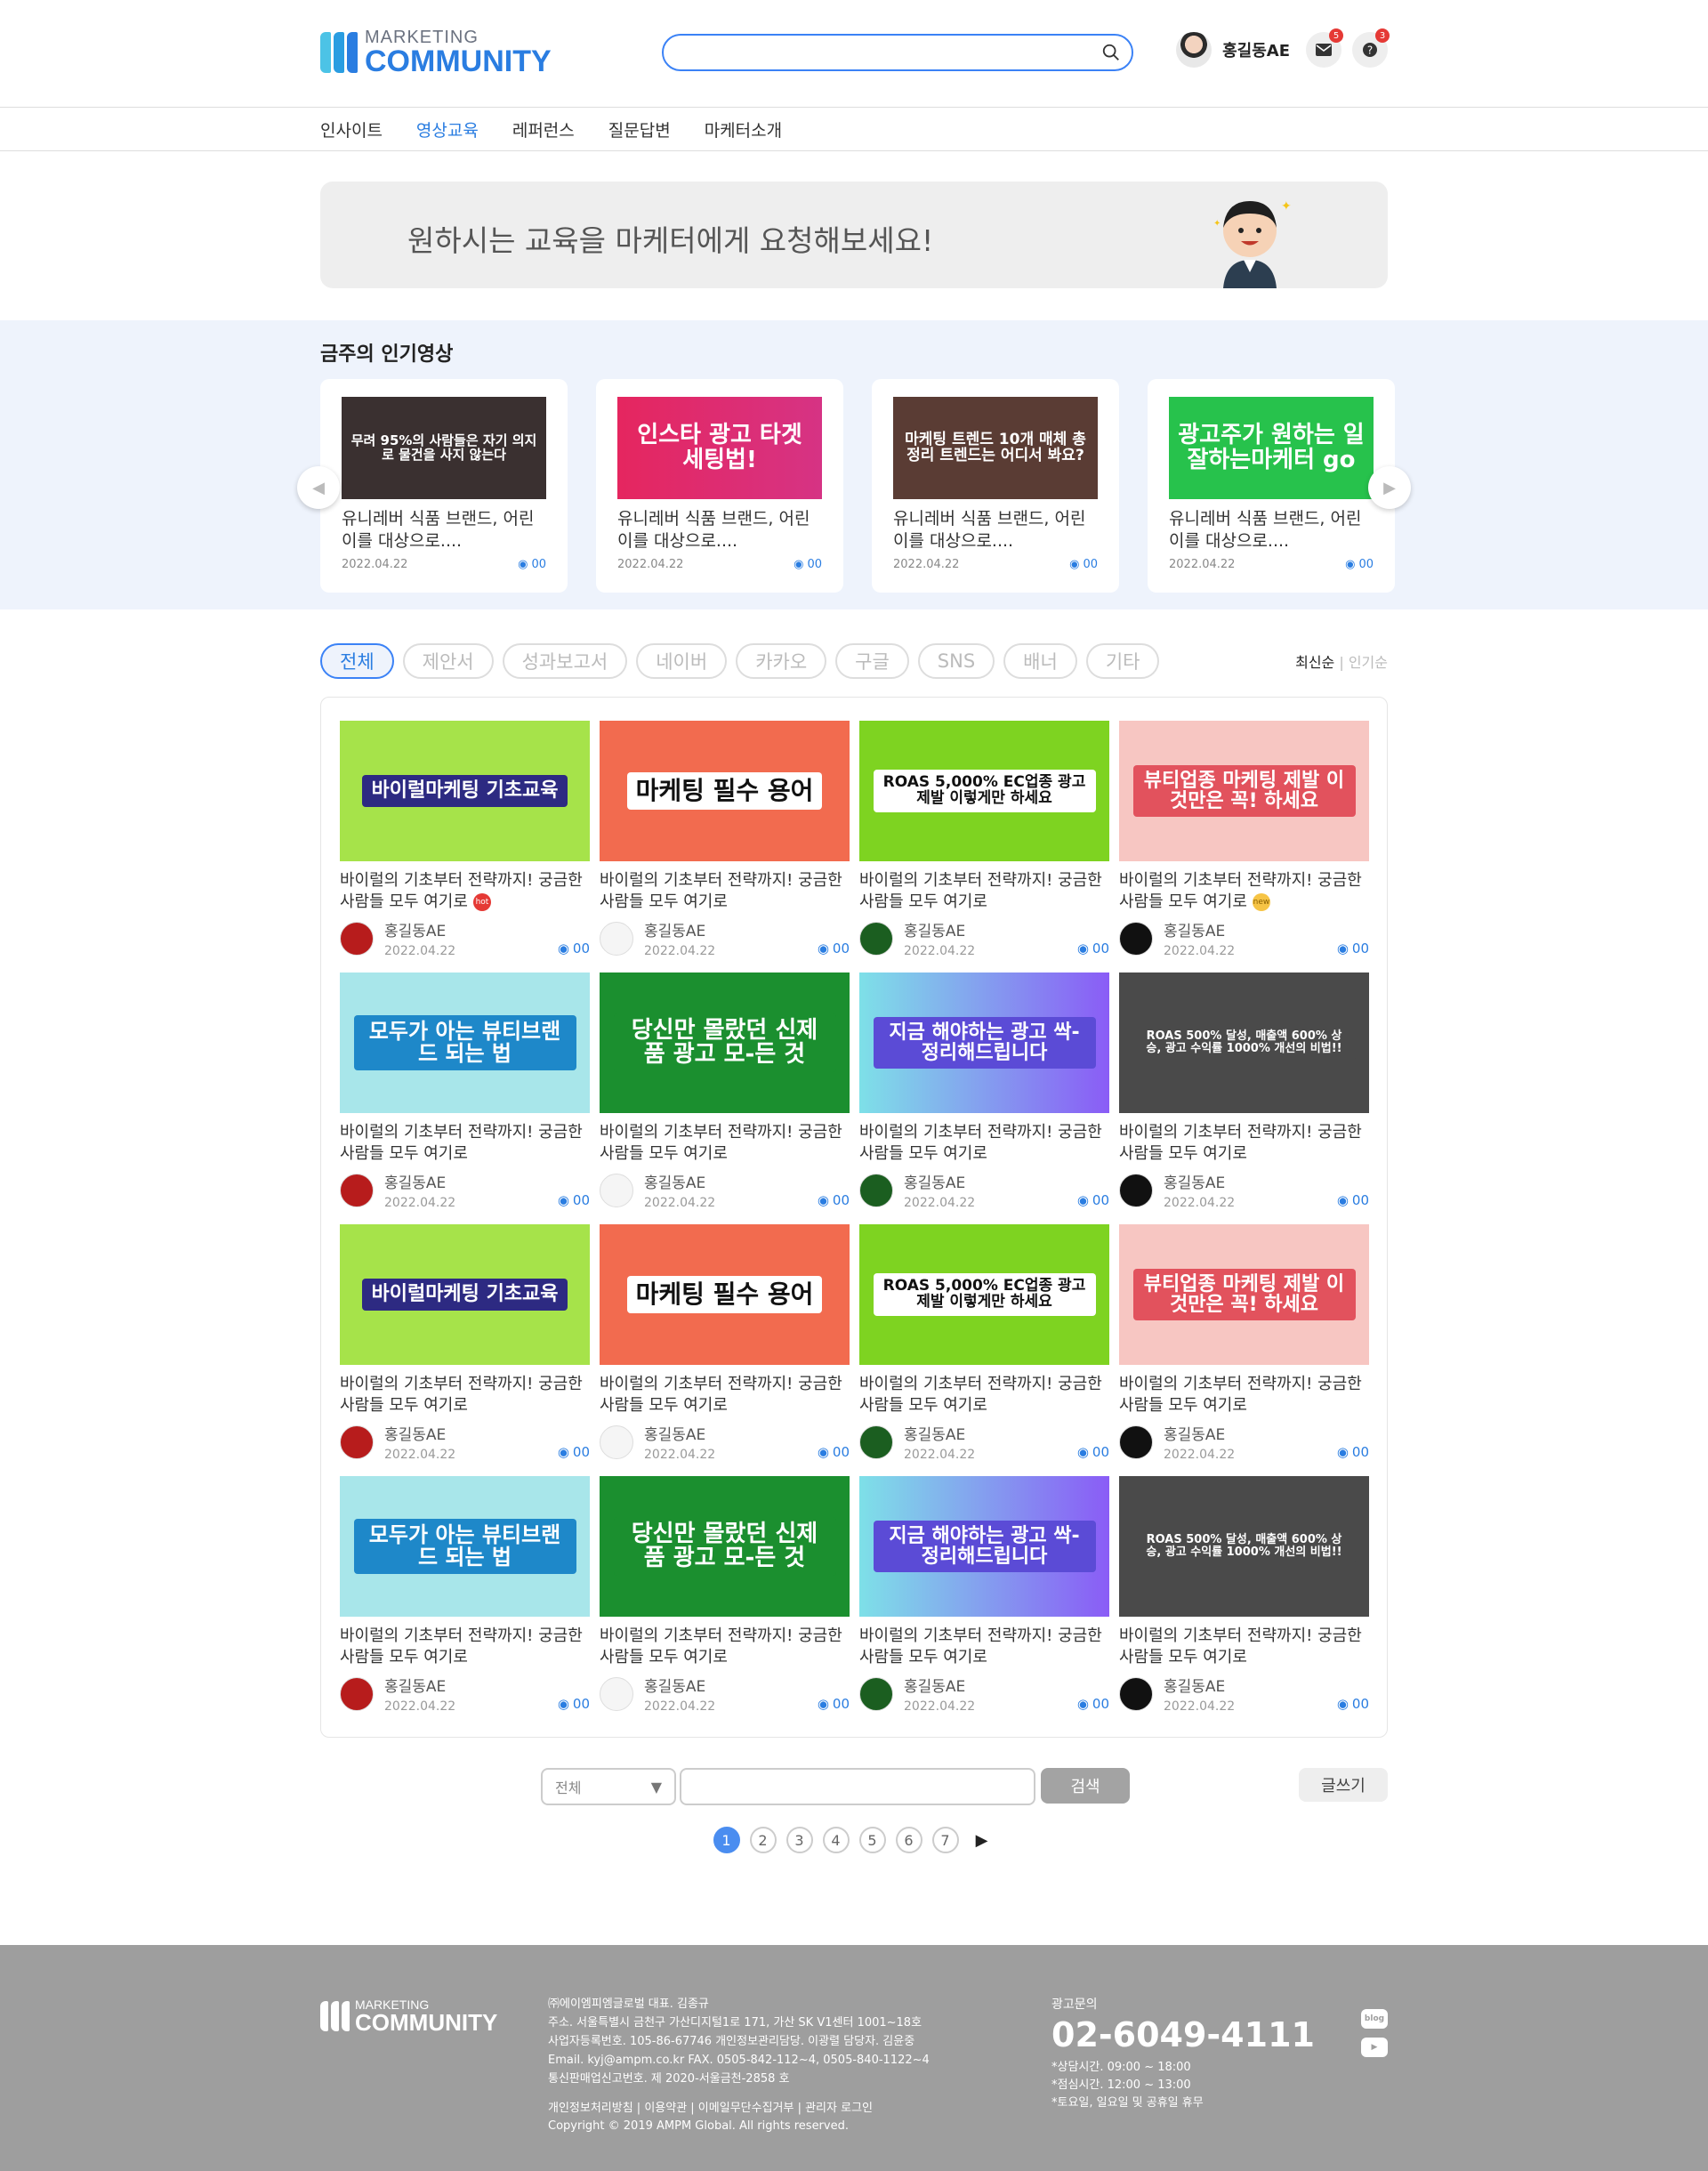 The height and width of the screenshot is (2171, 1708). I want to click on mail-button: 5, so click(1324, 48).